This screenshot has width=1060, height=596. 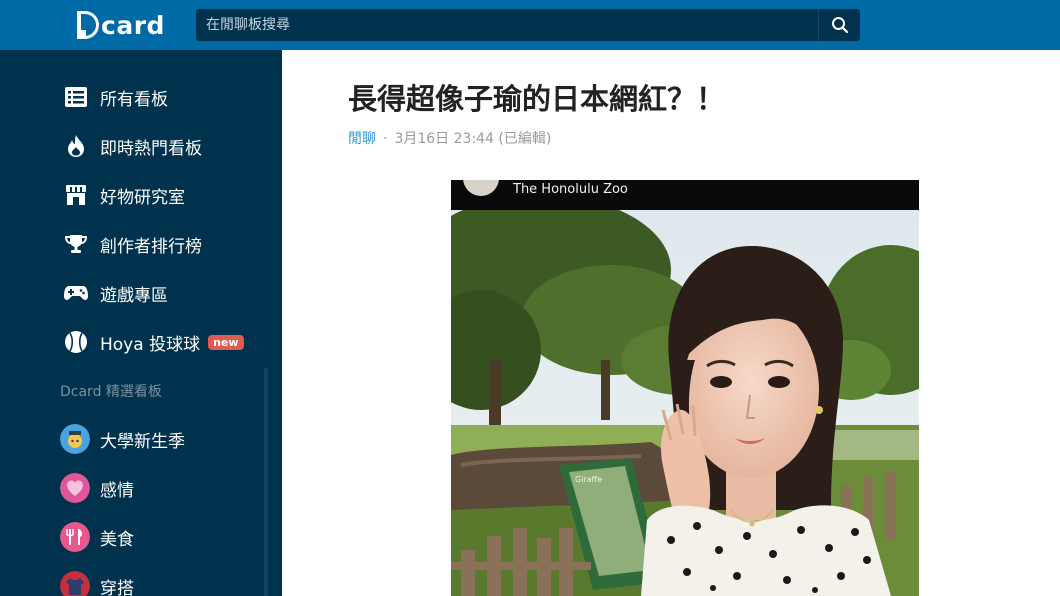 I want to click on new-badge: new, so click(x=226, y=342).